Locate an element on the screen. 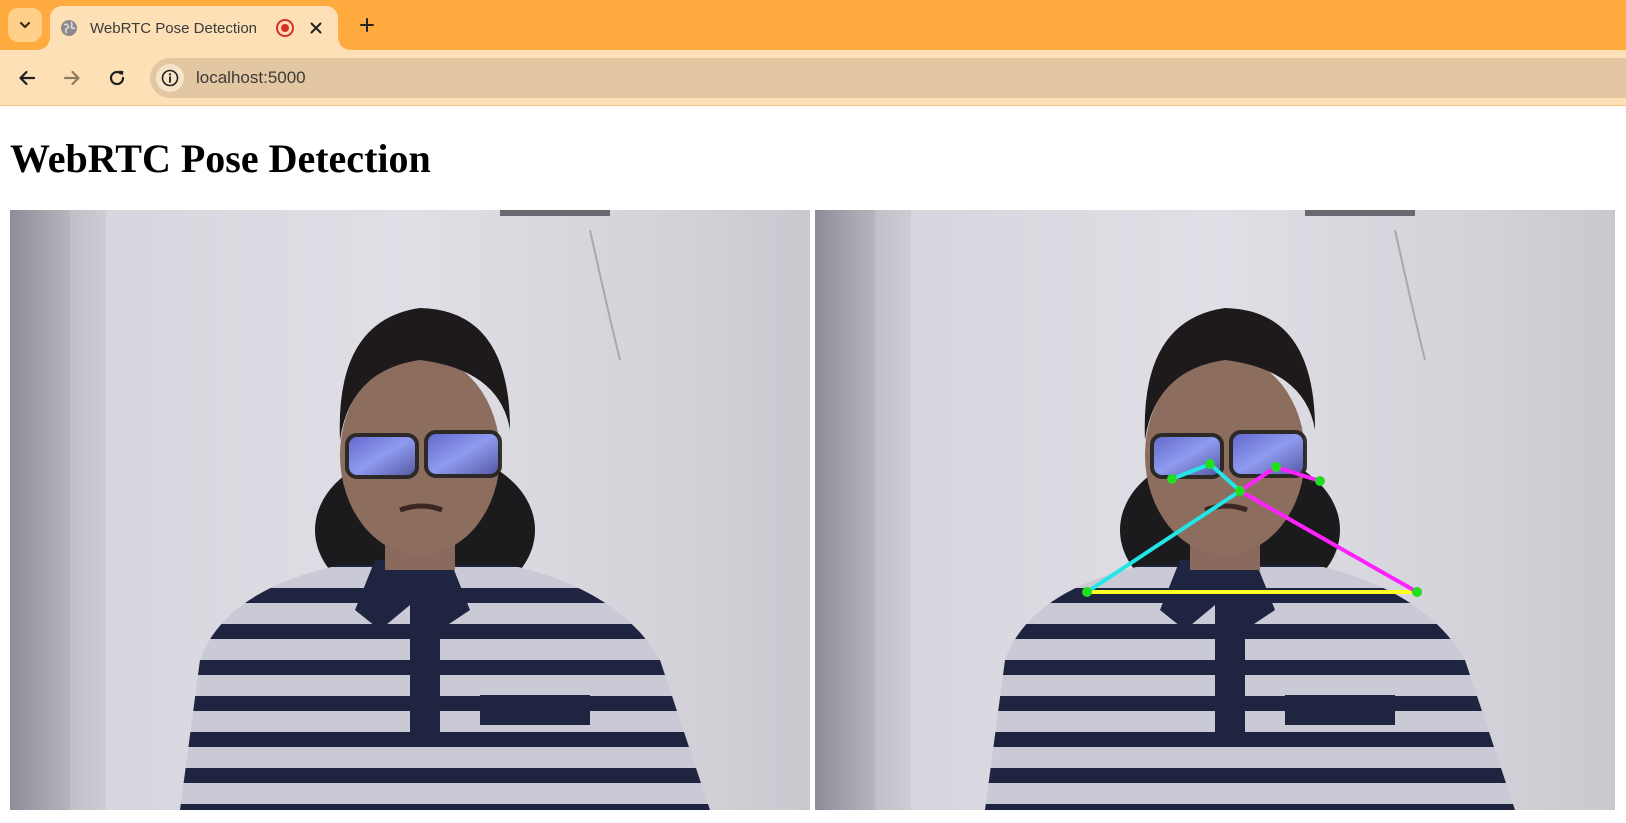 The width and height of the screenshot is (1626, 823). plus-icon is located at coordinates (367, 25).